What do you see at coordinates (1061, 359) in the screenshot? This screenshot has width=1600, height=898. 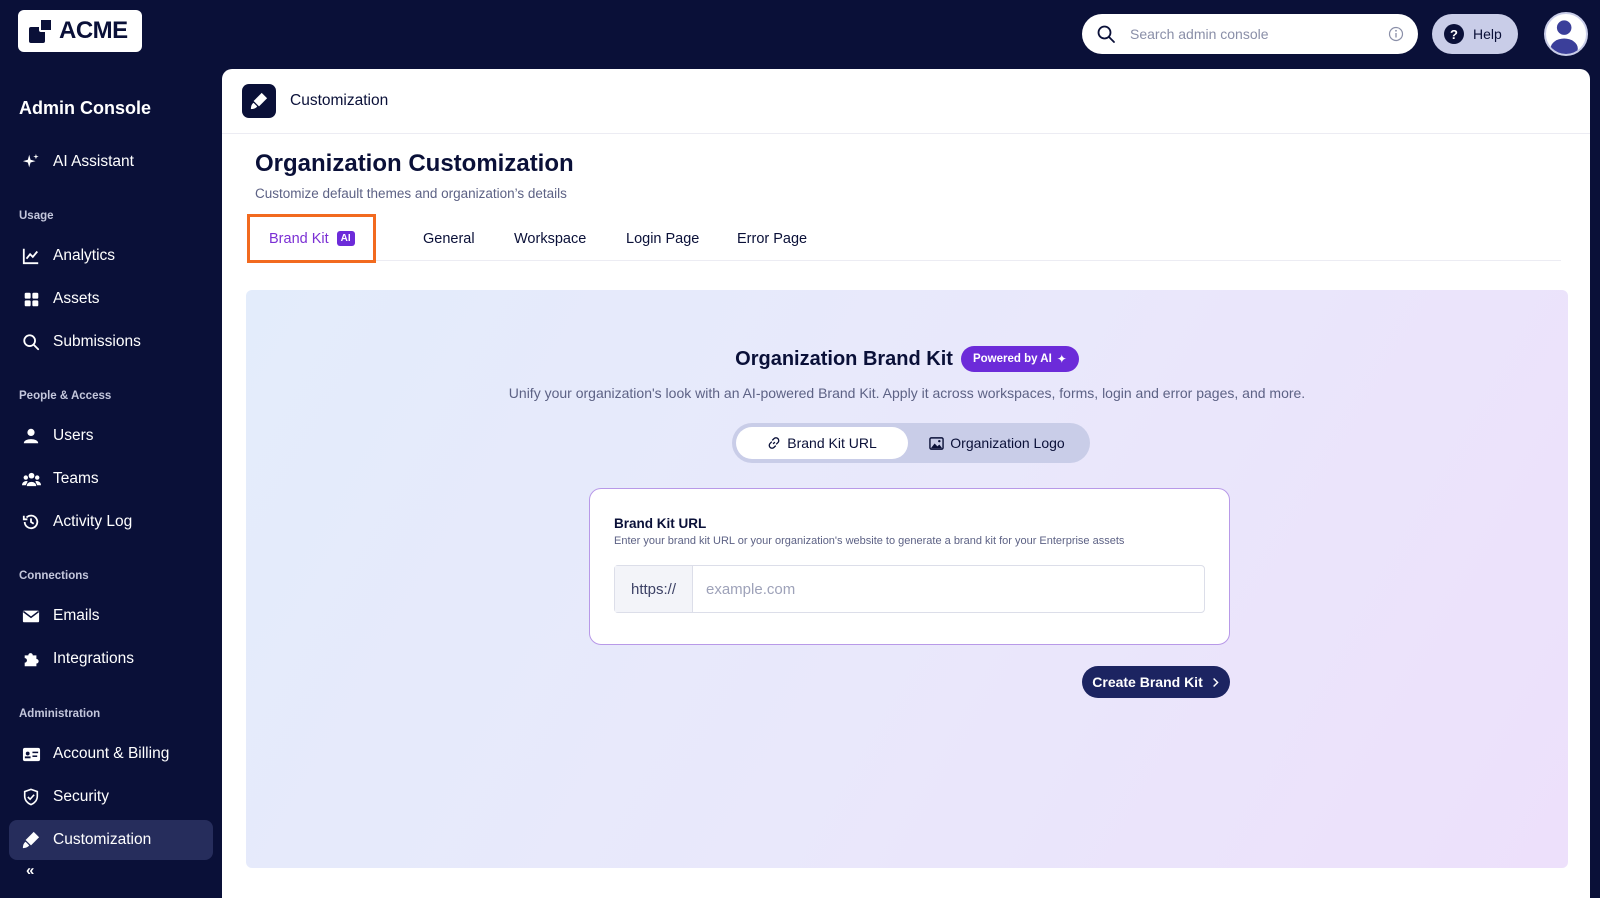 I see `sparkle-icon: ✦` at bounding box center [1061, 359].